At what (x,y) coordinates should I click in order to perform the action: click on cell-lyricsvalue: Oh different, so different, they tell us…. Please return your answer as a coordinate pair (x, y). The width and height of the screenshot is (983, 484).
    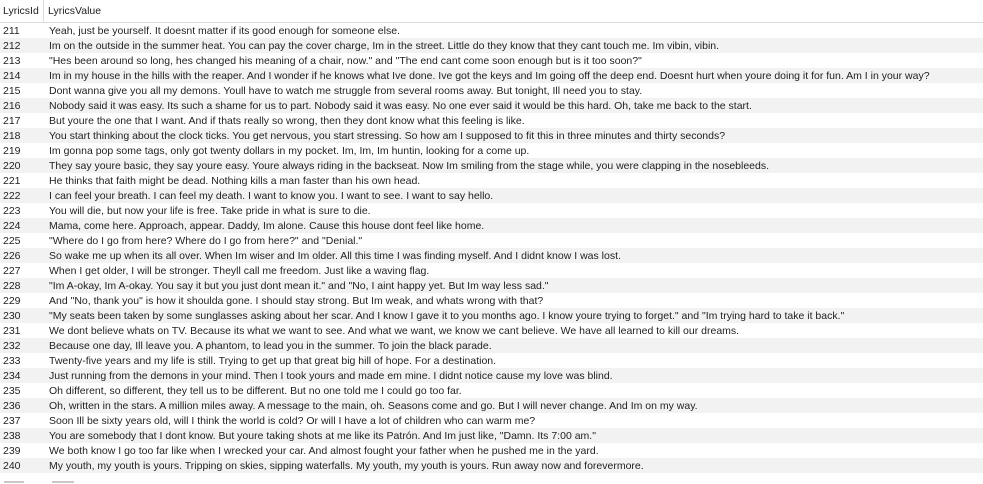
    Looking at the image, I should click on (513, 391).